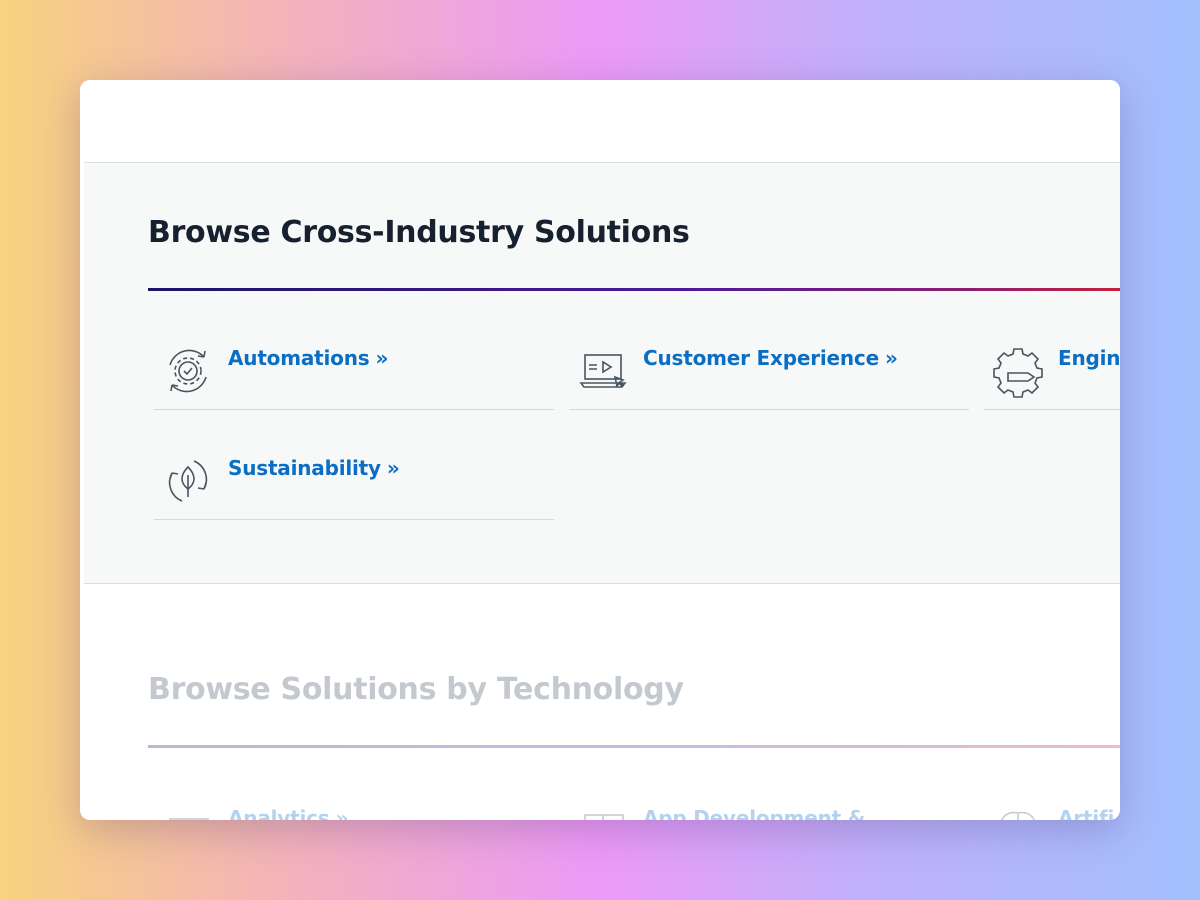  What do you see at coordinates (603, 811) in the screenshot?
I see `puzzle-screen-icon` at bounding box center [603, 811].